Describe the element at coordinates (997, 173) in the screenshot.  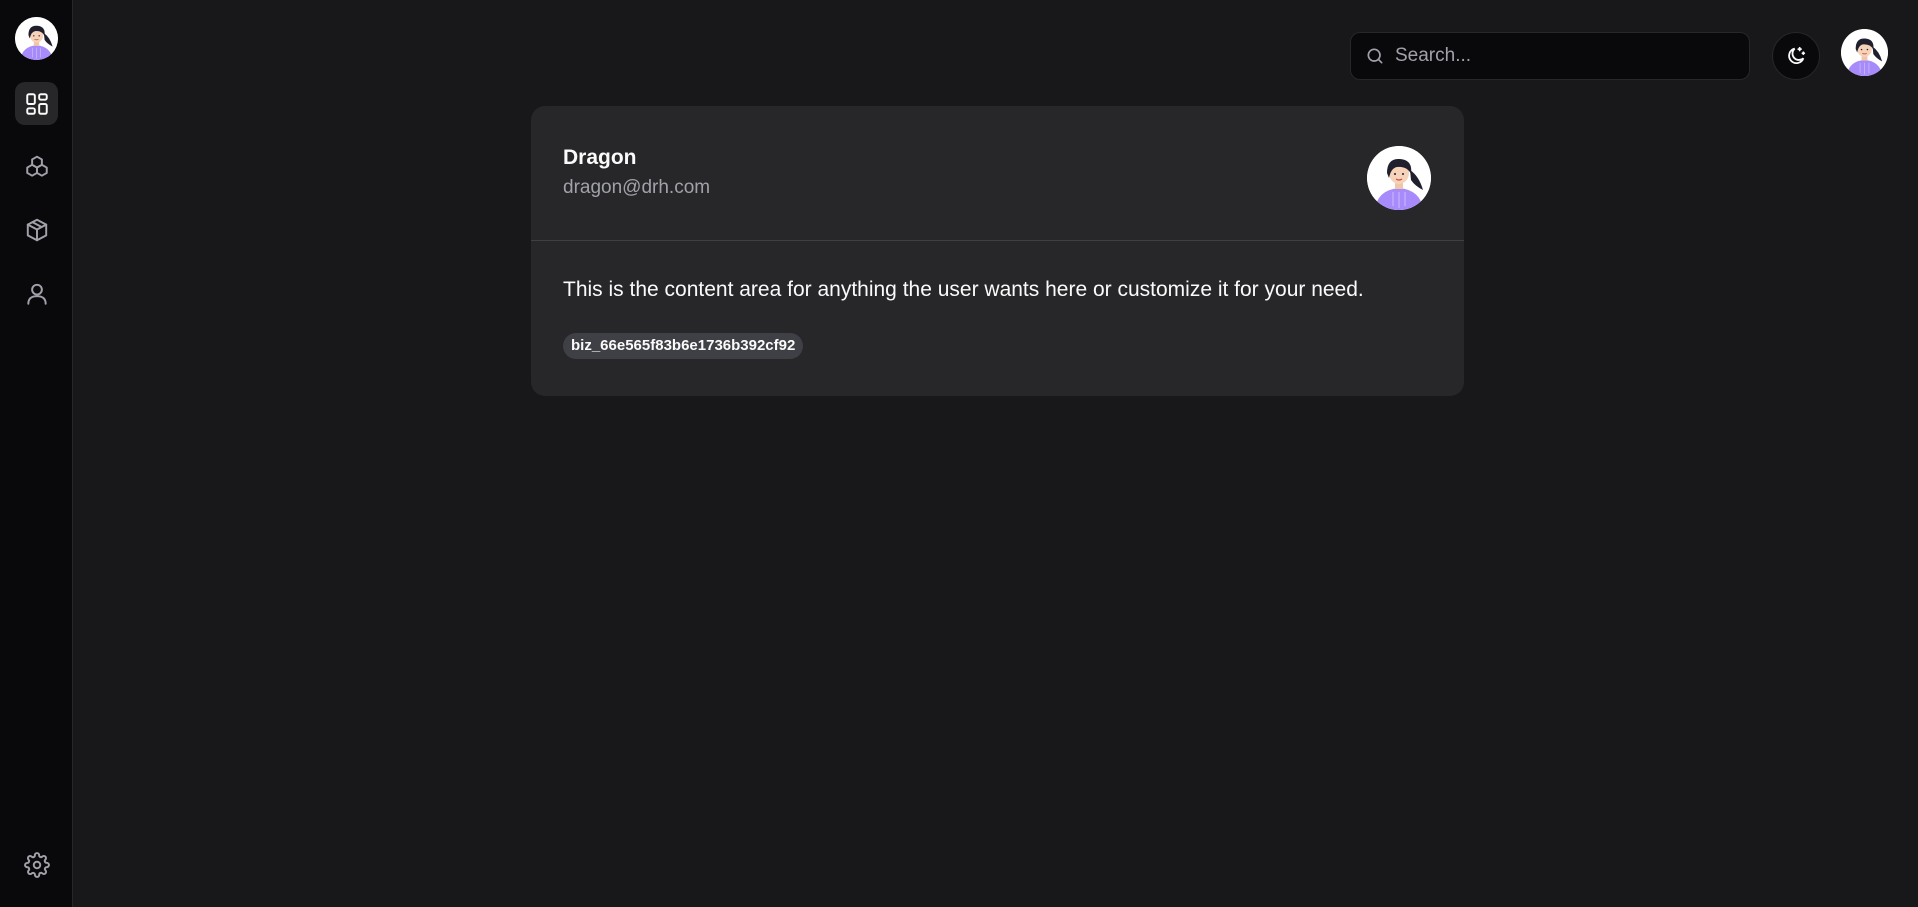
I see `card-header: Dragon dragon@drh.com` at that location.